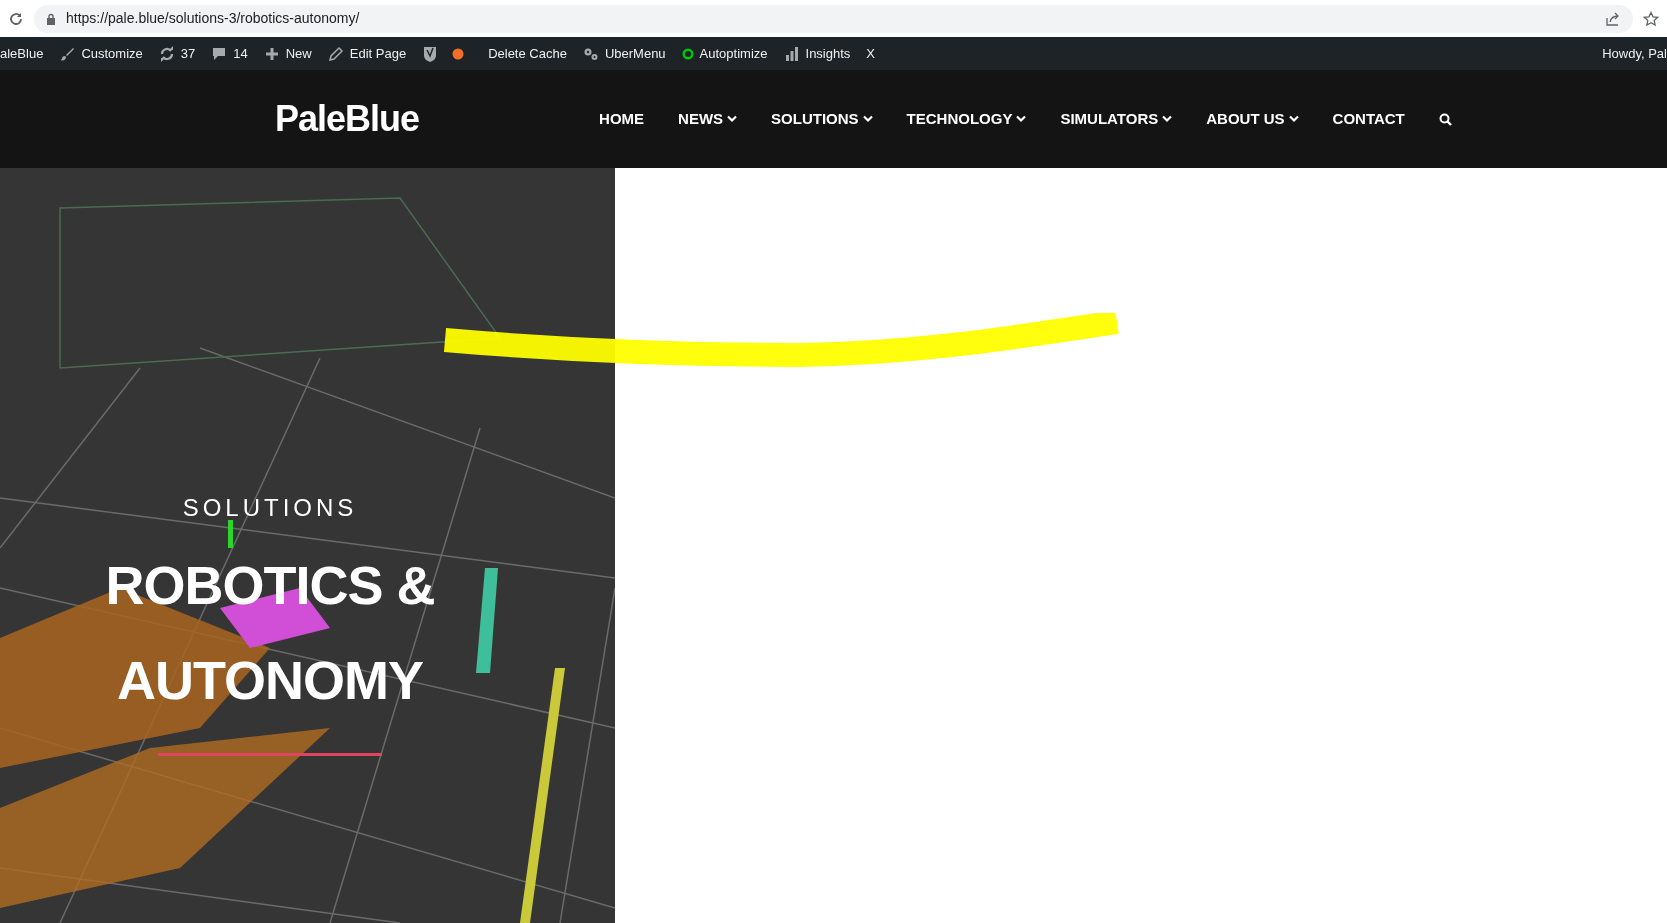 Image resolution: width=1667 pixels, height=923 pixels. Describe the element at coordinates (271, 53) in the screenshot. I see `plus-icon` at that location.